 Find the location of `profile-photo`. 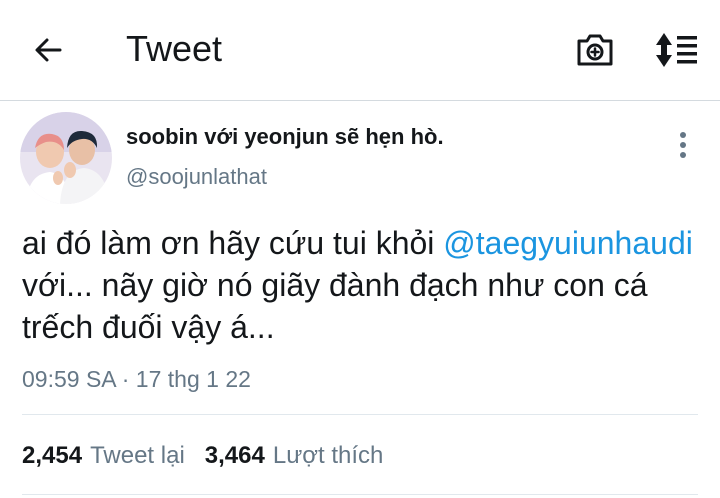

profile-photo is located at coordinates (66, 158).